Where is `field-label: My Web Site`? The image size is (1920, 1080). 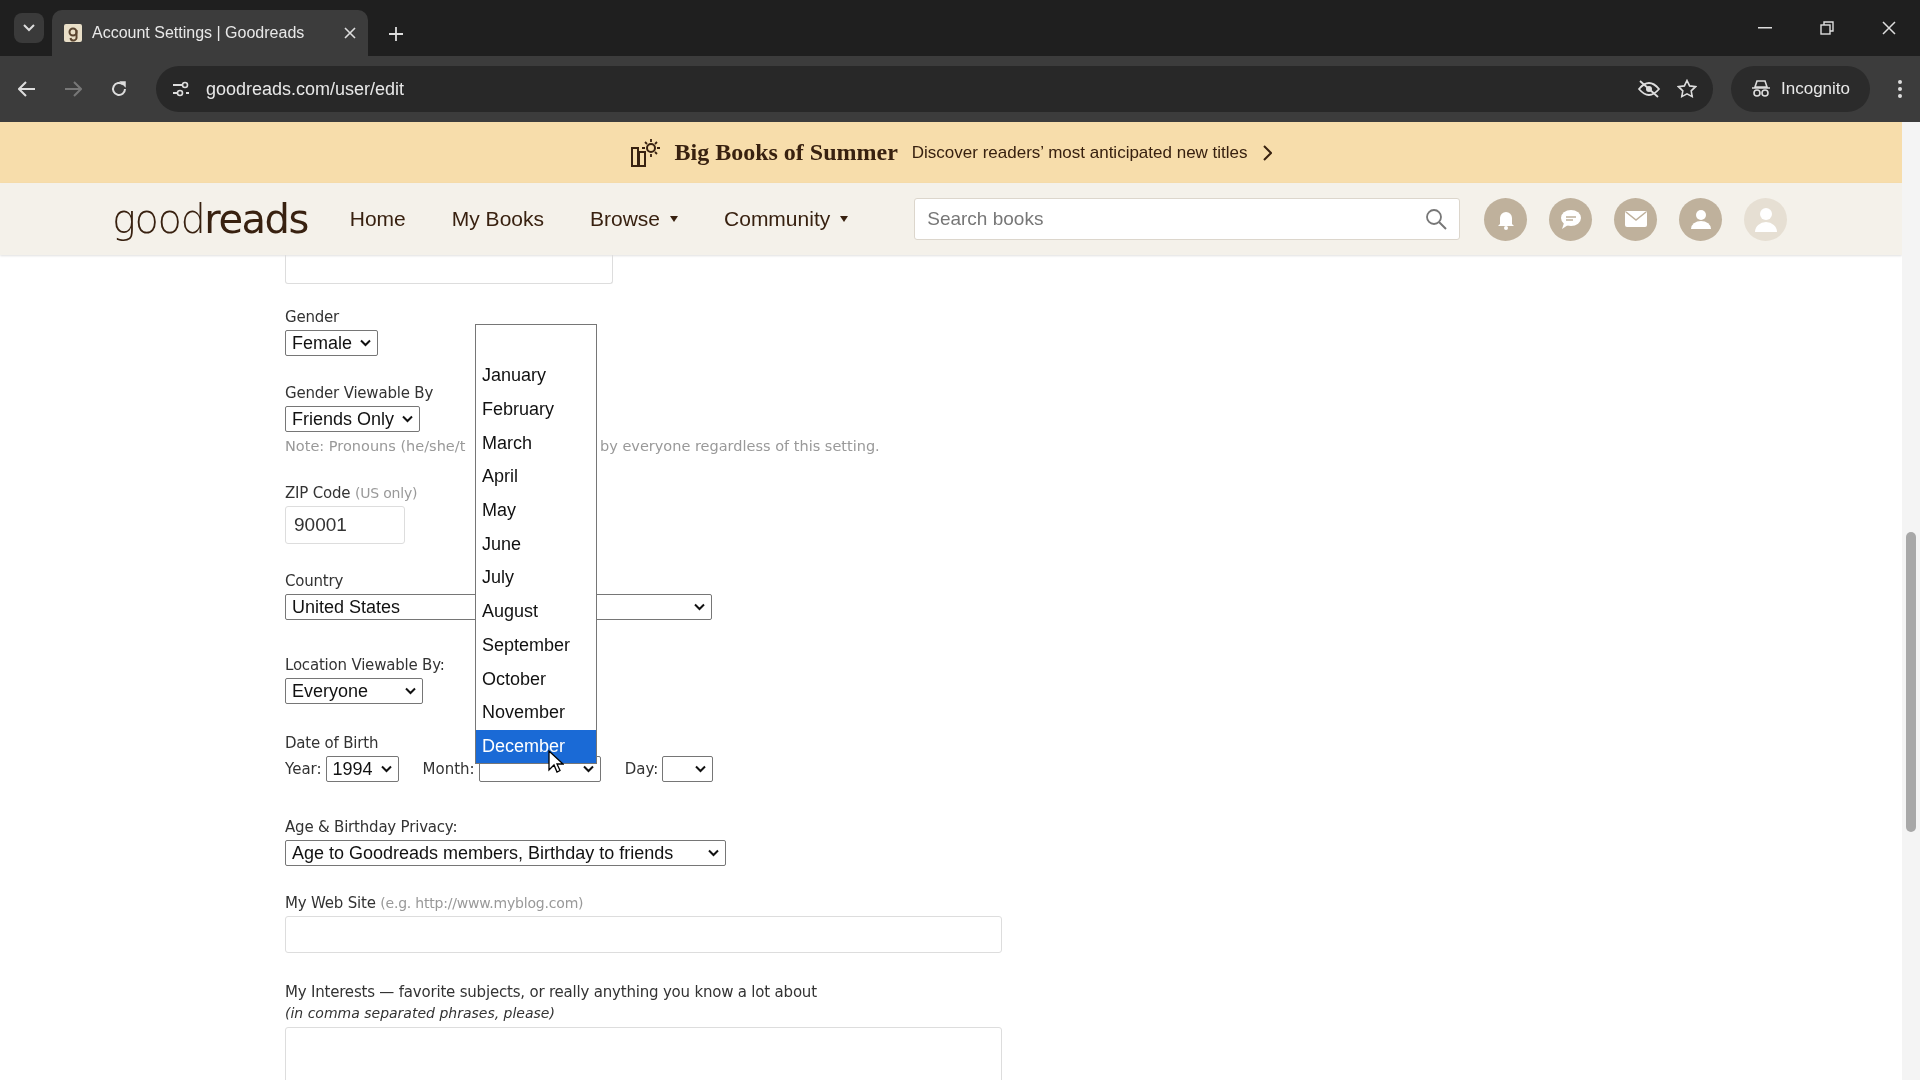 field-label: My Web Site is located at coordinates (330, 903).